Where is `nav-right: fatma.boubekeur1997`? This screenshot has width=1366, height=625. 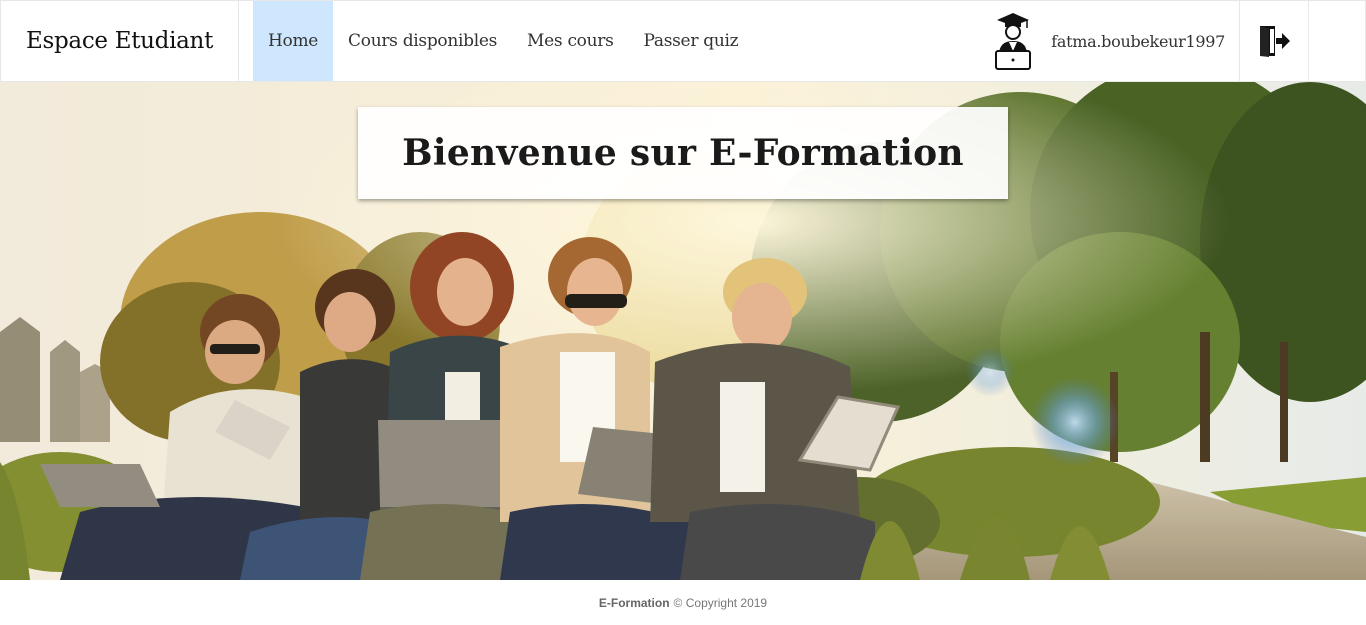 nav-right: fatma.boubekeur1997 is located at coordinates (1179, 41).